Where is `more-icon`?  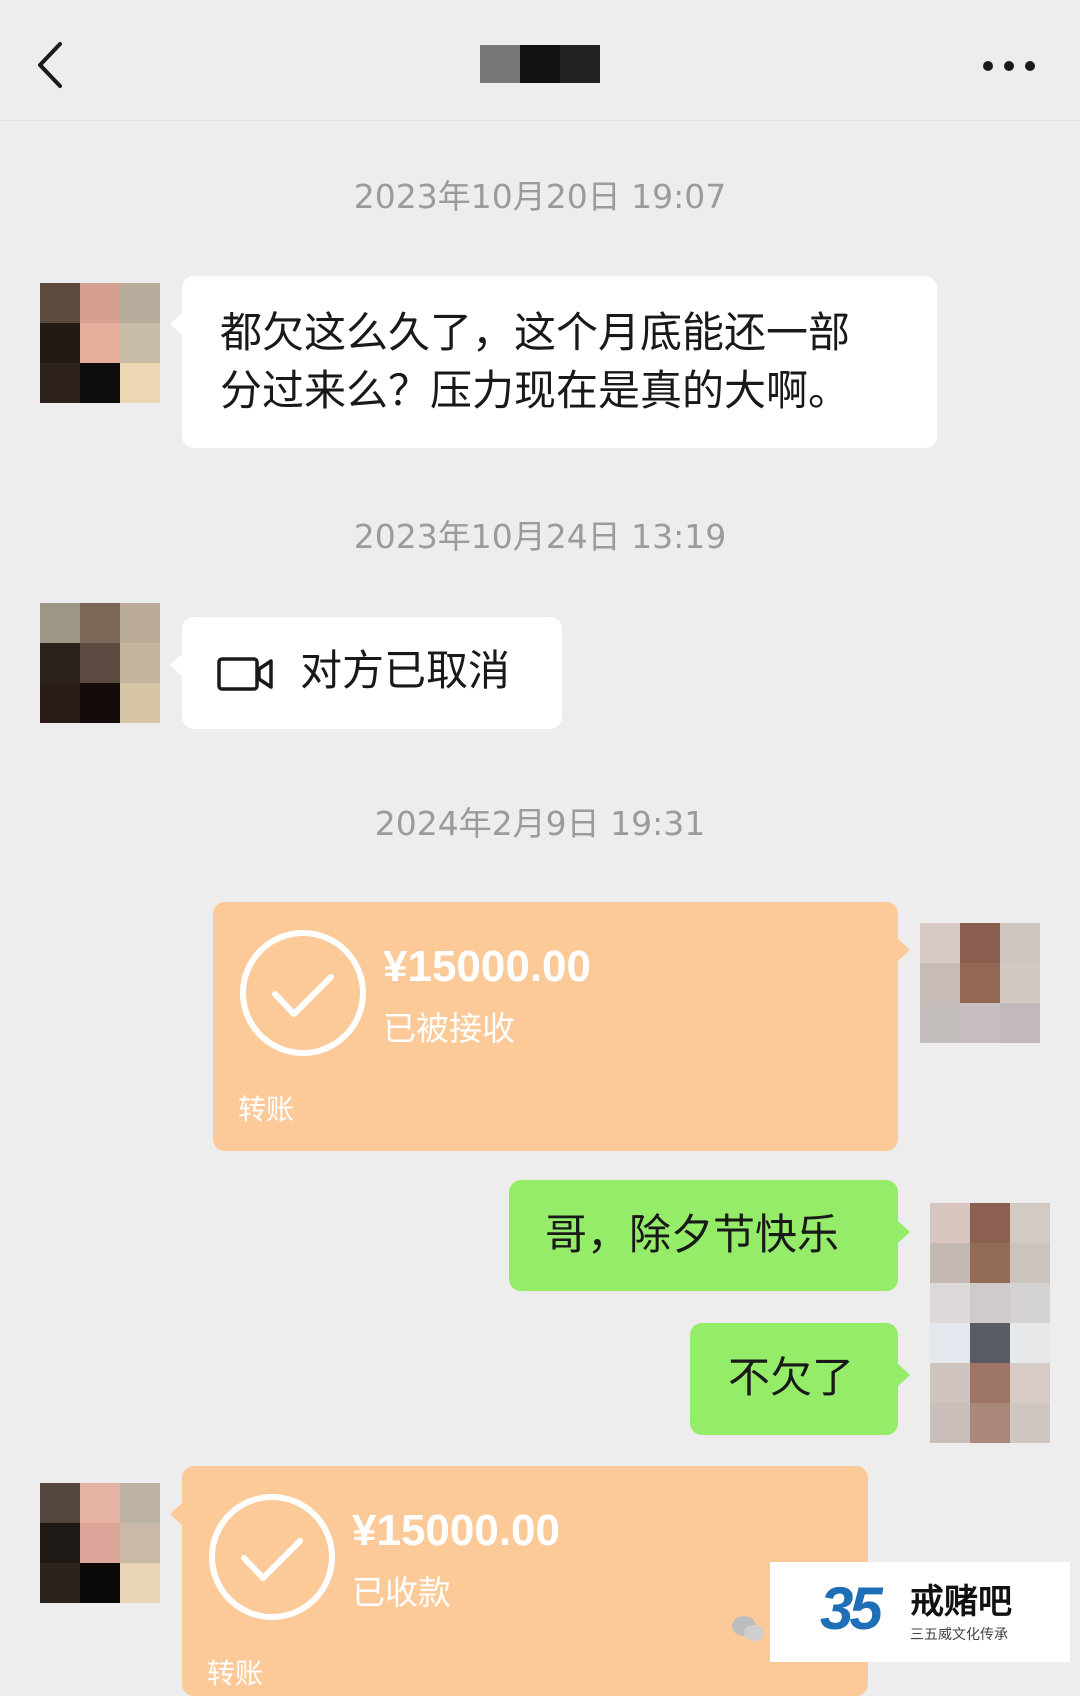
more-icon is located at coordinates (1010, 66).